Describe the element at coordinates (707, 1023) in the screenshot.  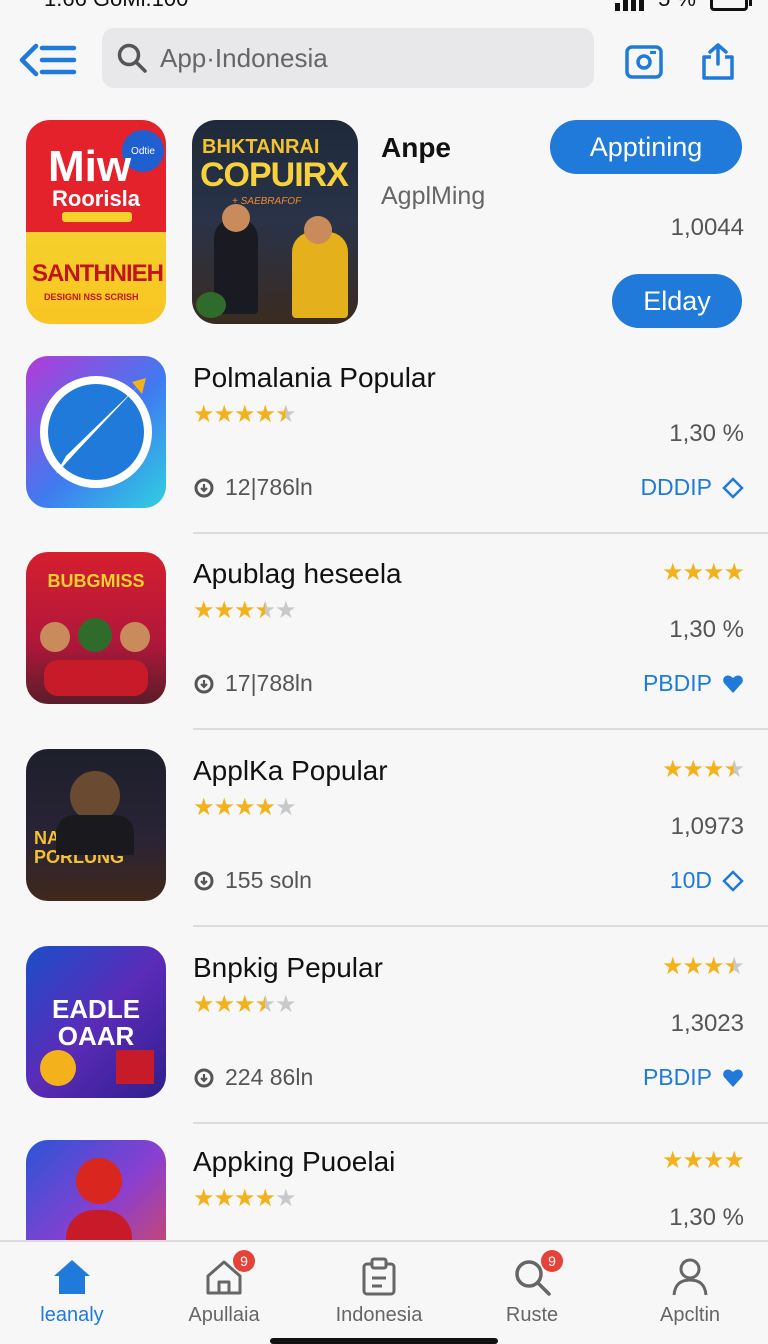
I see `rating-value: 1,3023` at that location.